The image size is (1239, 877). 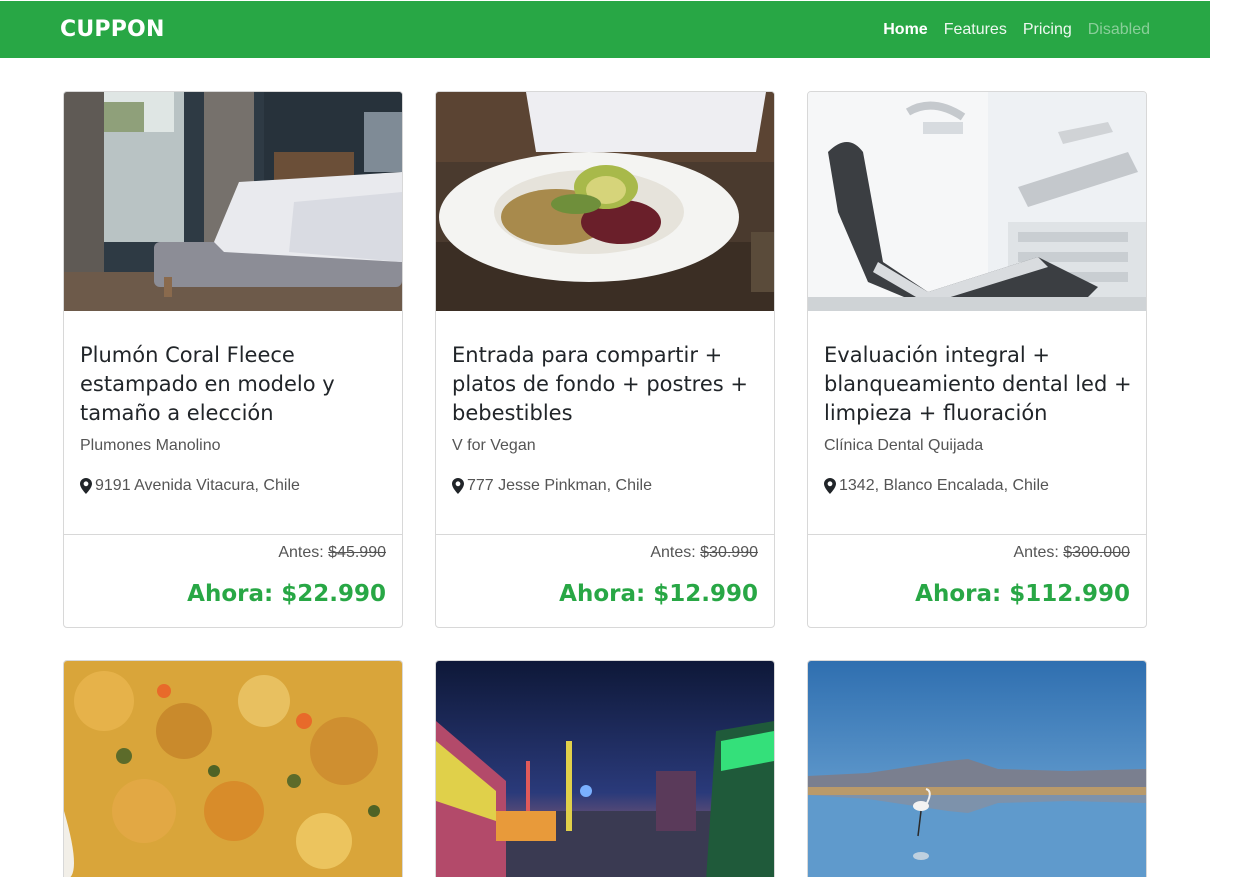 What do you see at coordinates (977, 201) in the screenshot?
I see `dental-chair-photo` at bounding box center [977, 201].